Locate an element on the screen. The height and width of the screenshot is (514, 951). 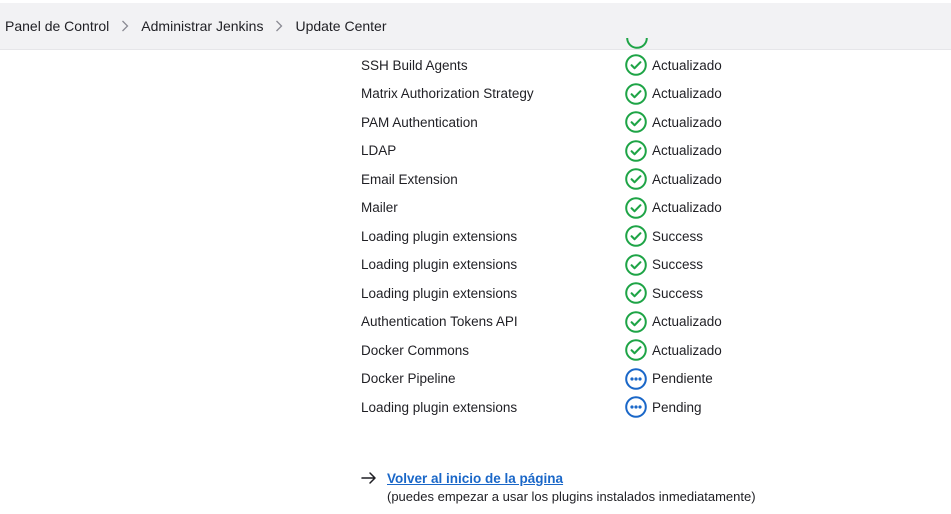
plugin-name: Docker Commons is located at coordinates (415, 350).